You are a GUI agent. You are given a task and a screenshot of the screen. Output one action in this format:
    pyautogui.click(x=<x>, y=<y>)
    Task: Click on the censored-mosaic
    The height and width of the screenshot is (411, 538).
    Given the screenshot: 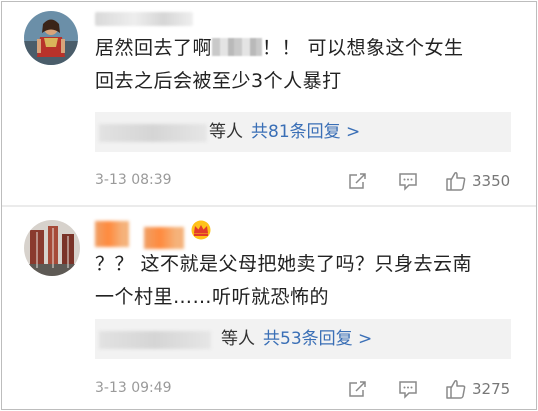 What is the action you would take?
    pyautogui.click(x=237, y=47)
    